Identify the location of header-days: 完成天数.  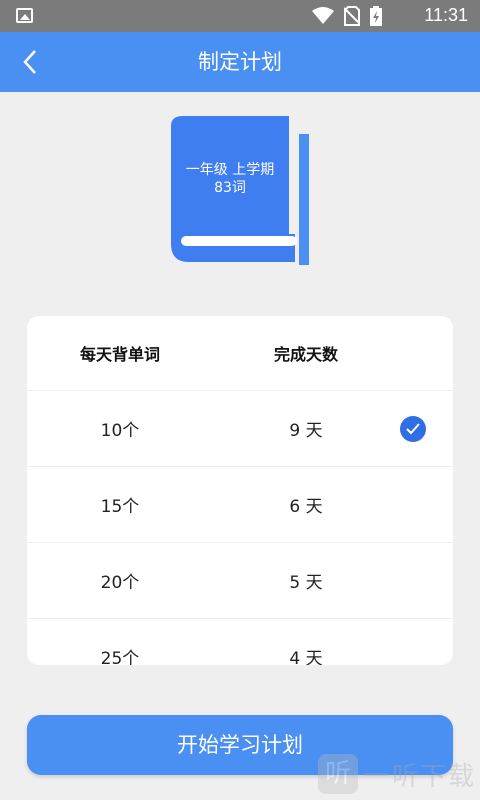
(305, 354).